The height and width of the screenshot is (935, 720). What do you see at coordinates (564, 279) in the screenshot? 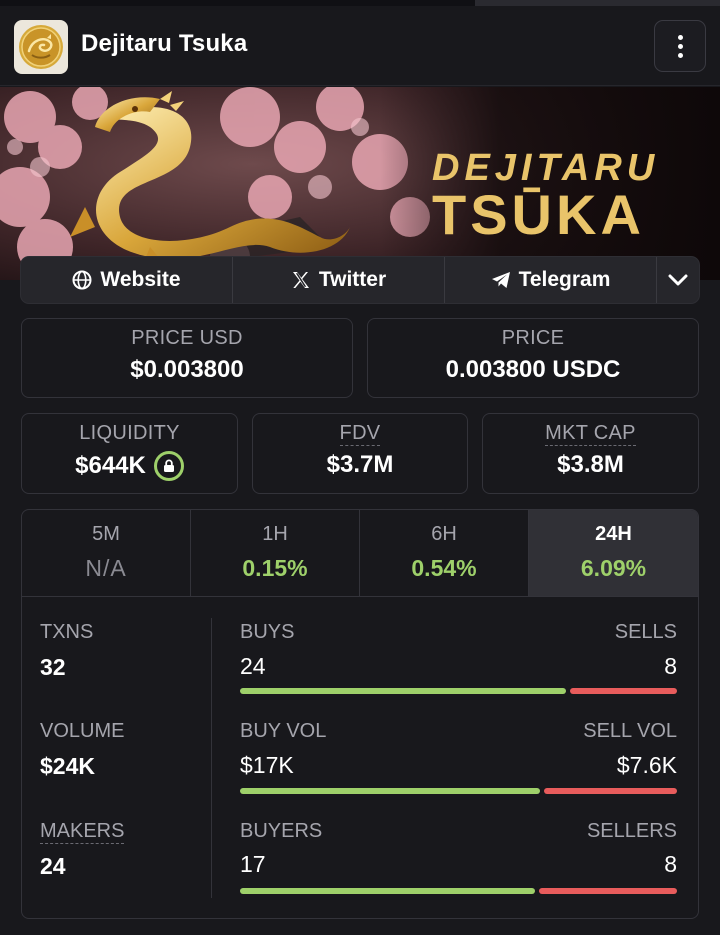
I see `telegram-link-label: Telegram` at bounding box center [564, 279].